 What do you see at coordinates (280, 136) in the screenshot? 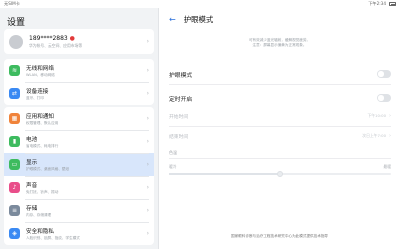
I see `end-time-row: 结束时间 次日上午7:00 ›` at bounding box center [280, 136].